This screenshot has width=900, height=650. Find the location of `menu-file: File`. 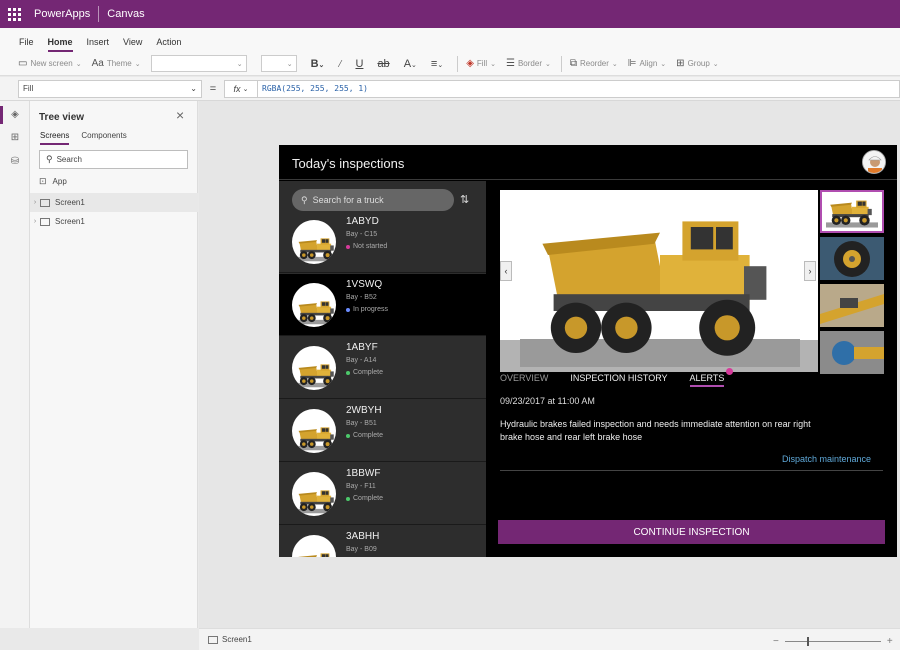

menu-file: File is located at coordinates (26, 44).